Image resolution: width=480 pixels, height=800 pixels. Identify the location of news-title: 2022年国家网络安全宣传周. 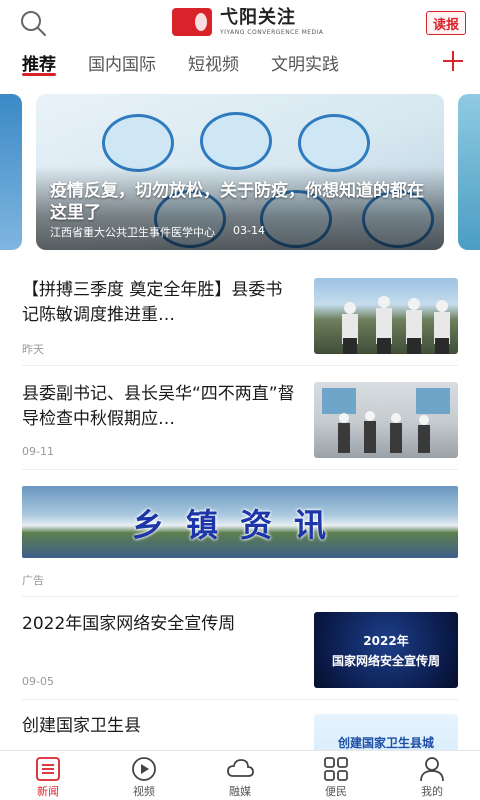
(129, 624).